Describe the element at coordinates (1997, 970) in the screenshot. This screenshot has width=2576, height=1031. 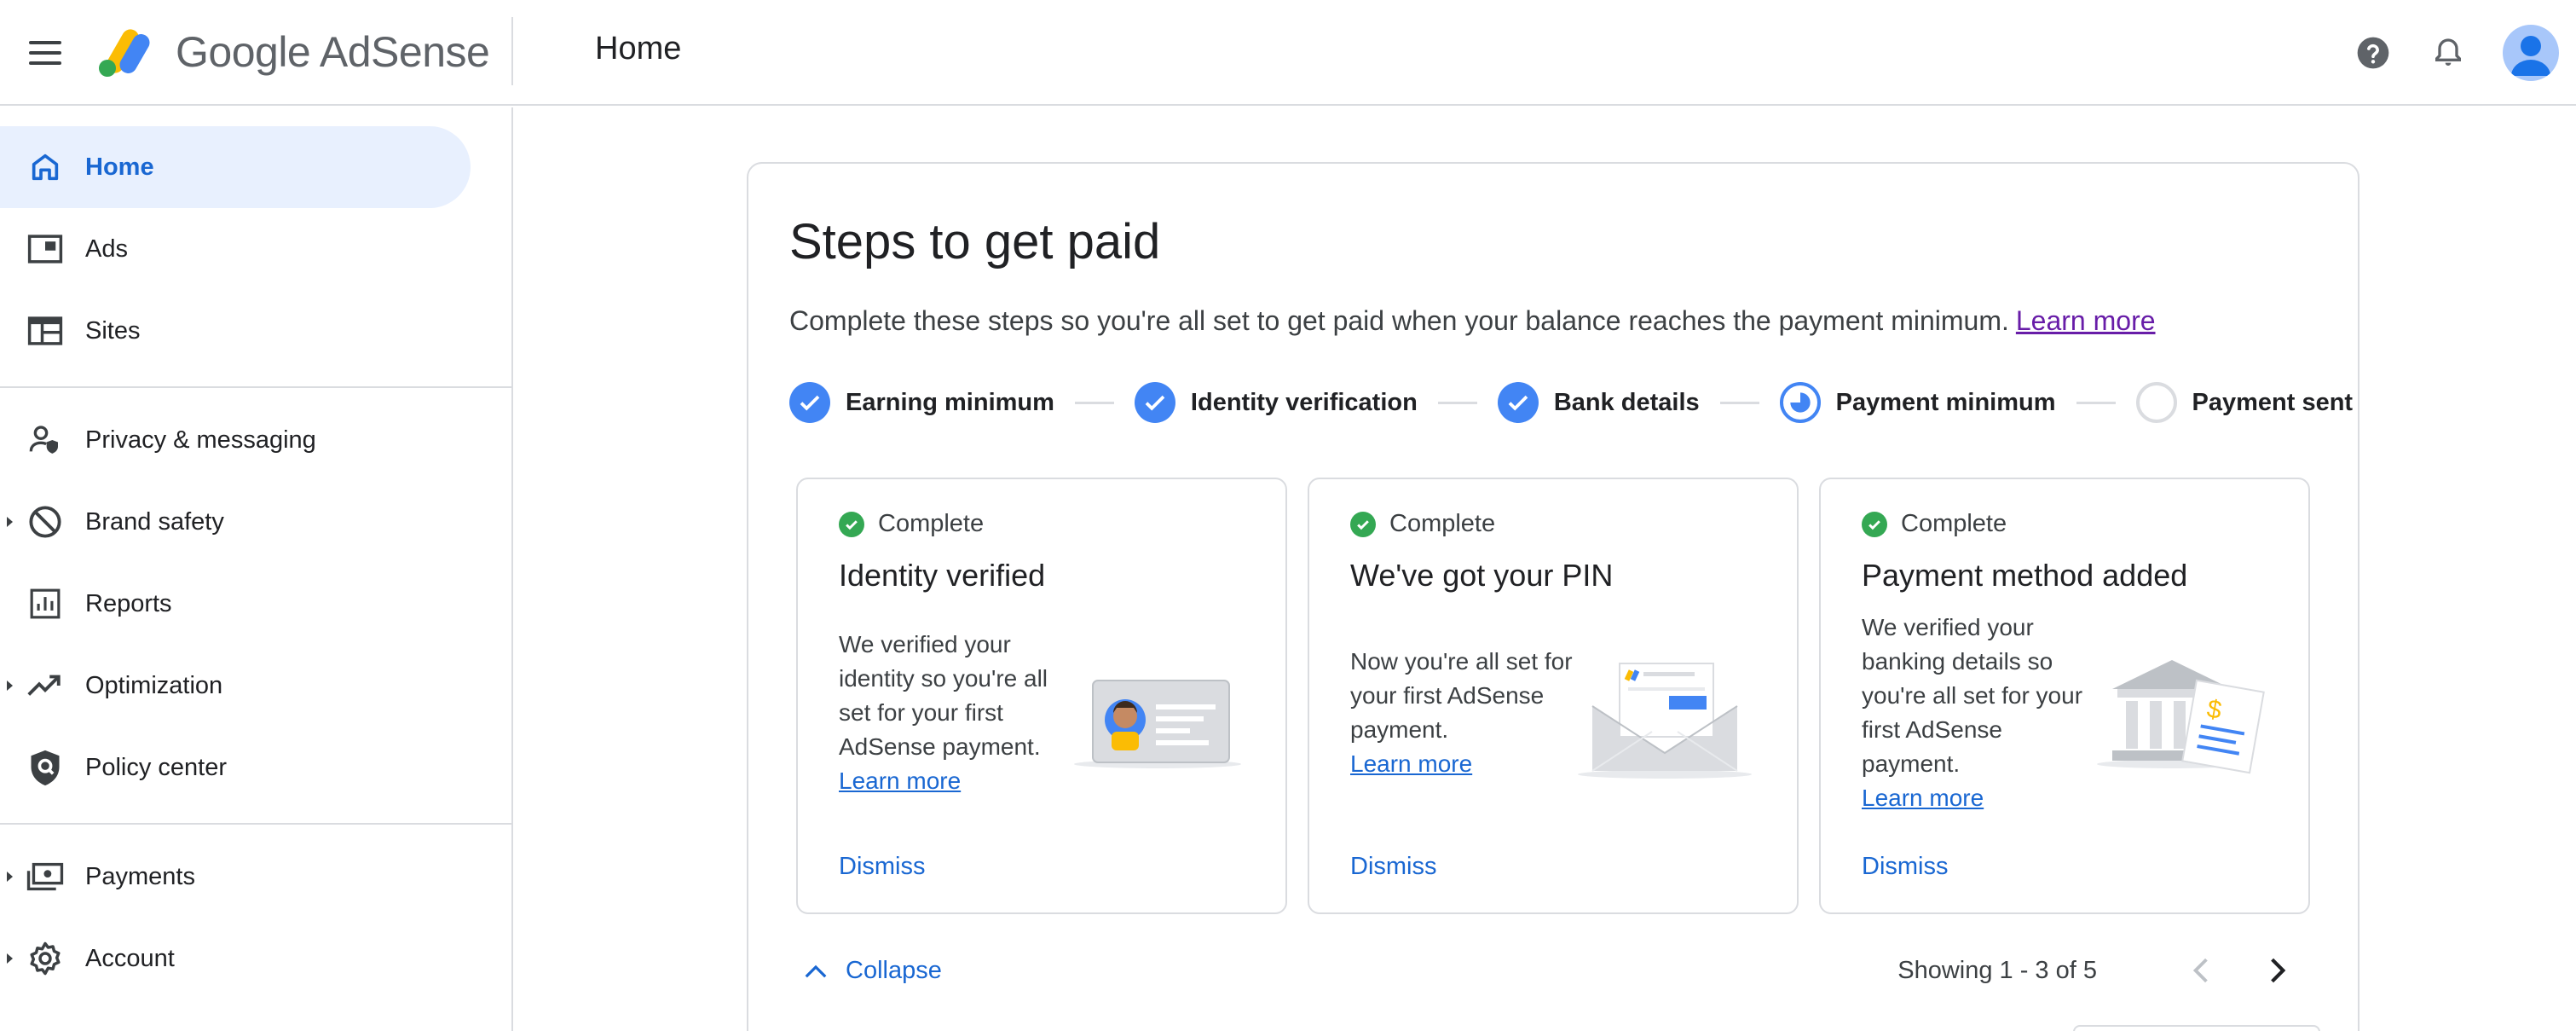
I see `pagination-text: Showing 1 - 3 of 5` at that location.